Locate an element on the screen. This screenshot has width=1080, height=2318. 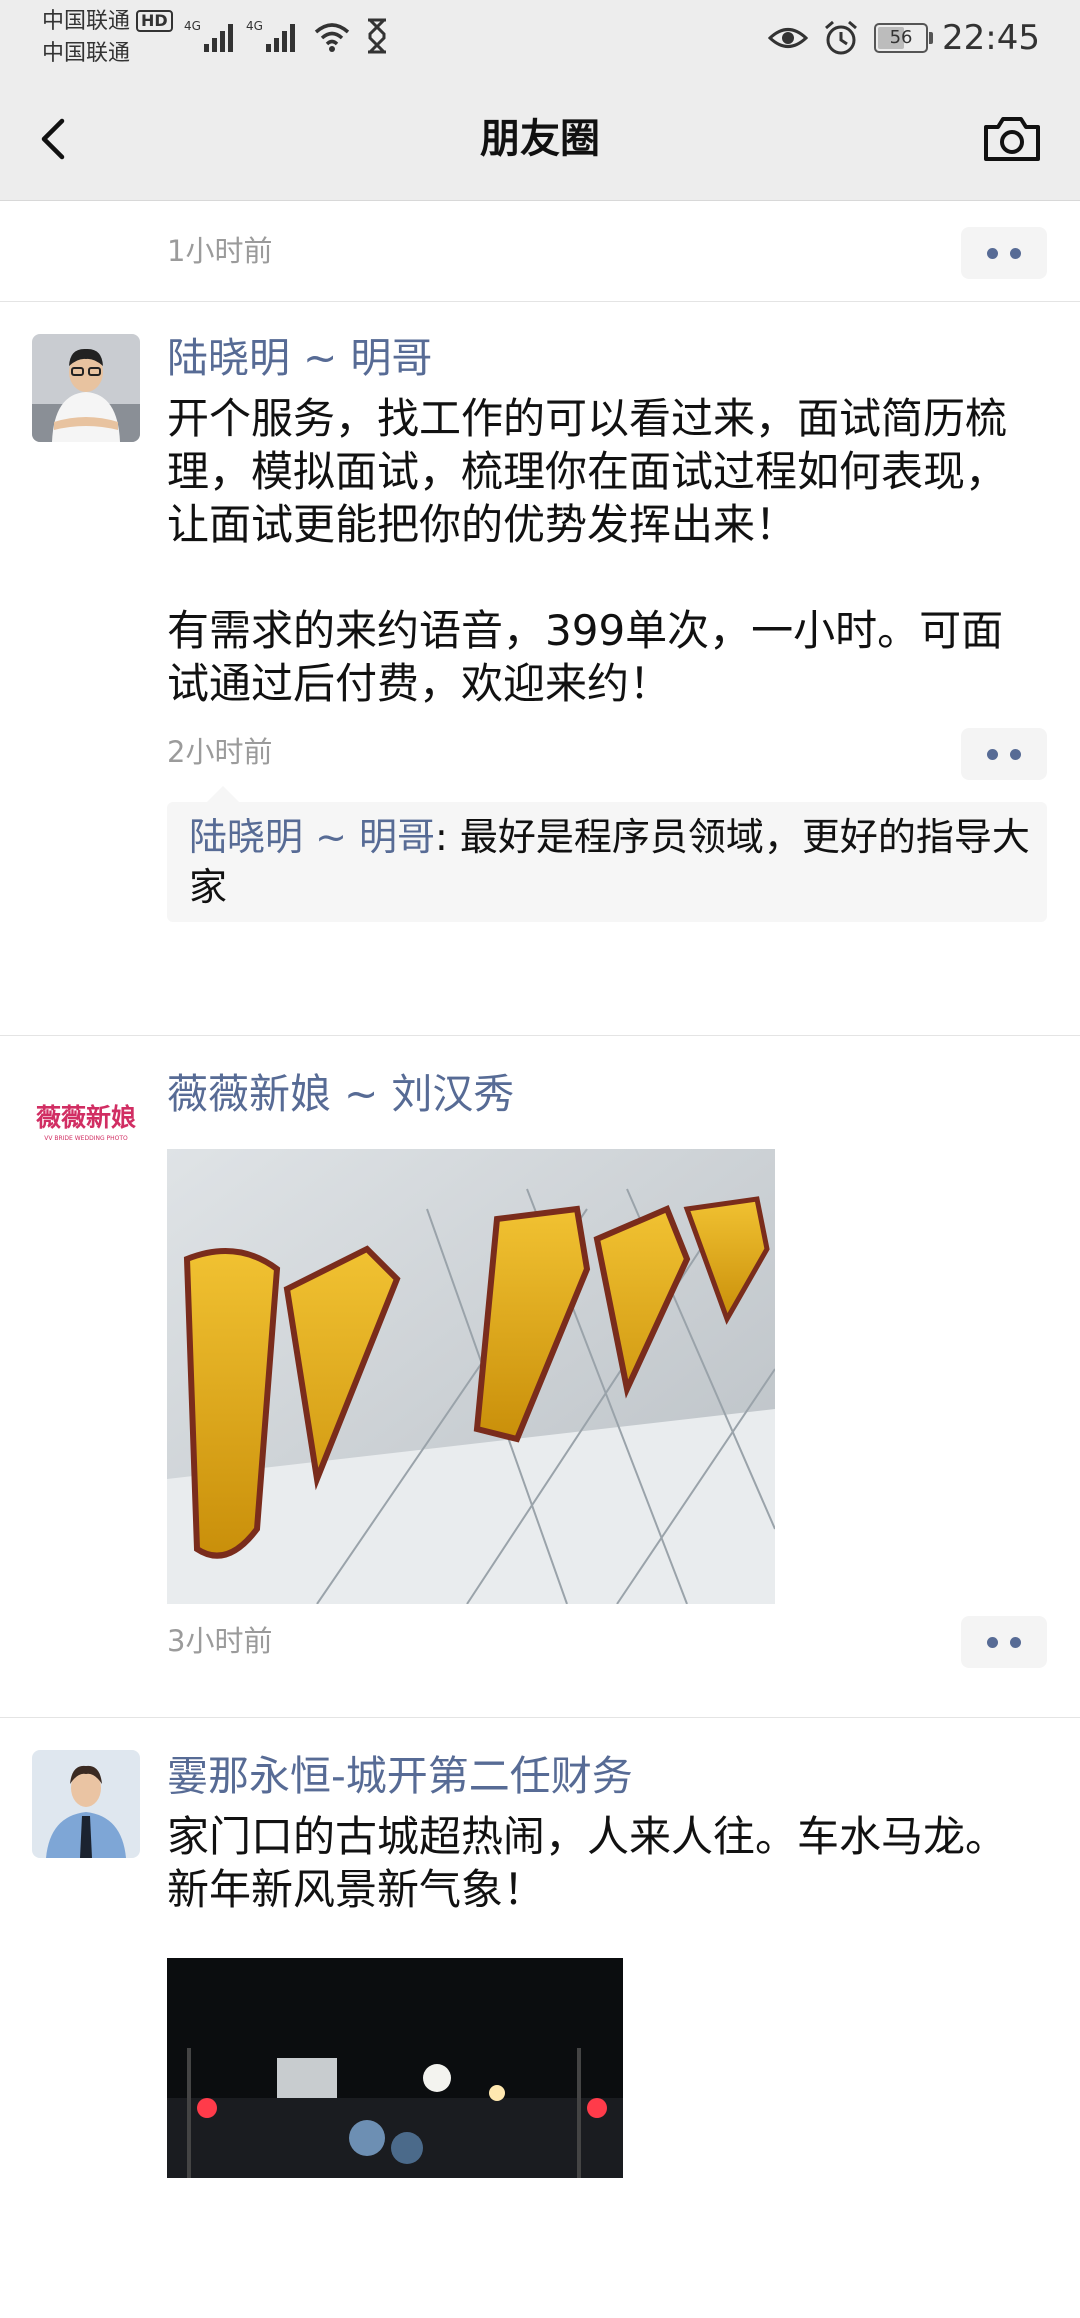
wifi-icon is located at coordinates (332, 37).